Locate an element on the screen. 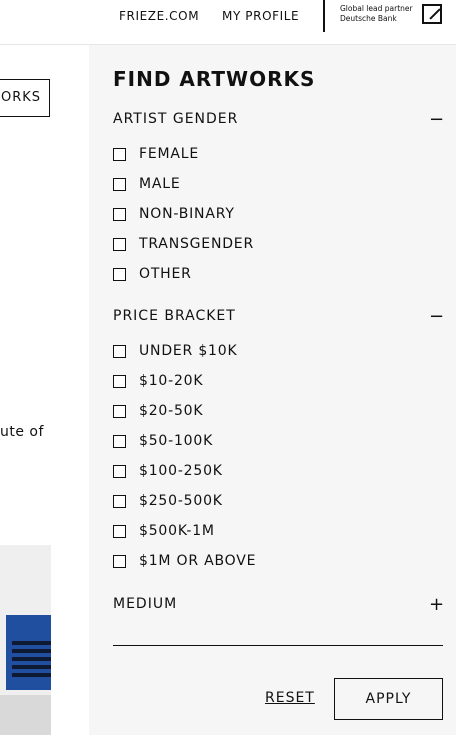  partner-text: Global lead partner Deutsche Bank is located at coordinates (376, 13).